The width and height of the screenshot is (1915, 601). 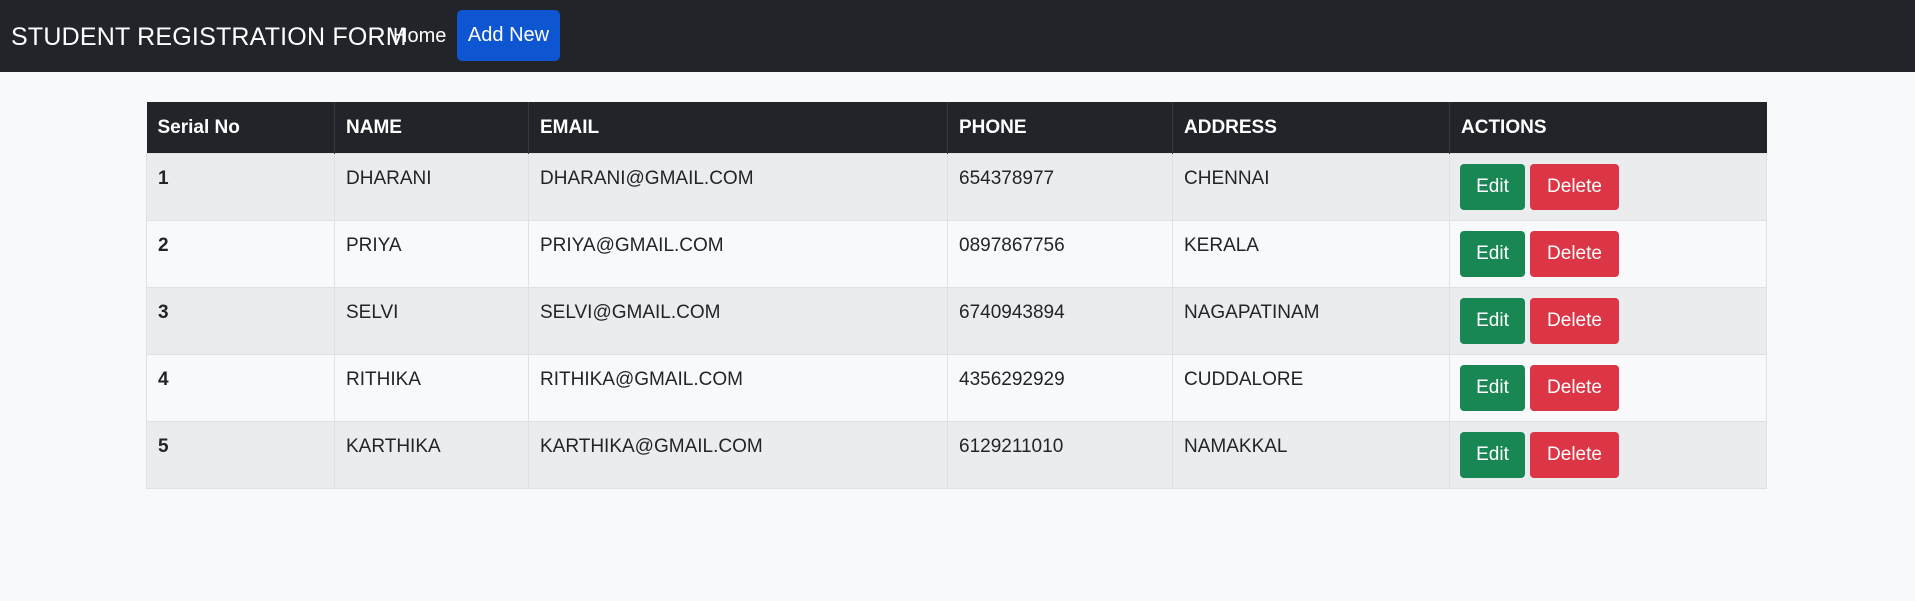 I want to click on cell-email: RITHIKA@GMAIL.COM, so click(x=738, y=388).